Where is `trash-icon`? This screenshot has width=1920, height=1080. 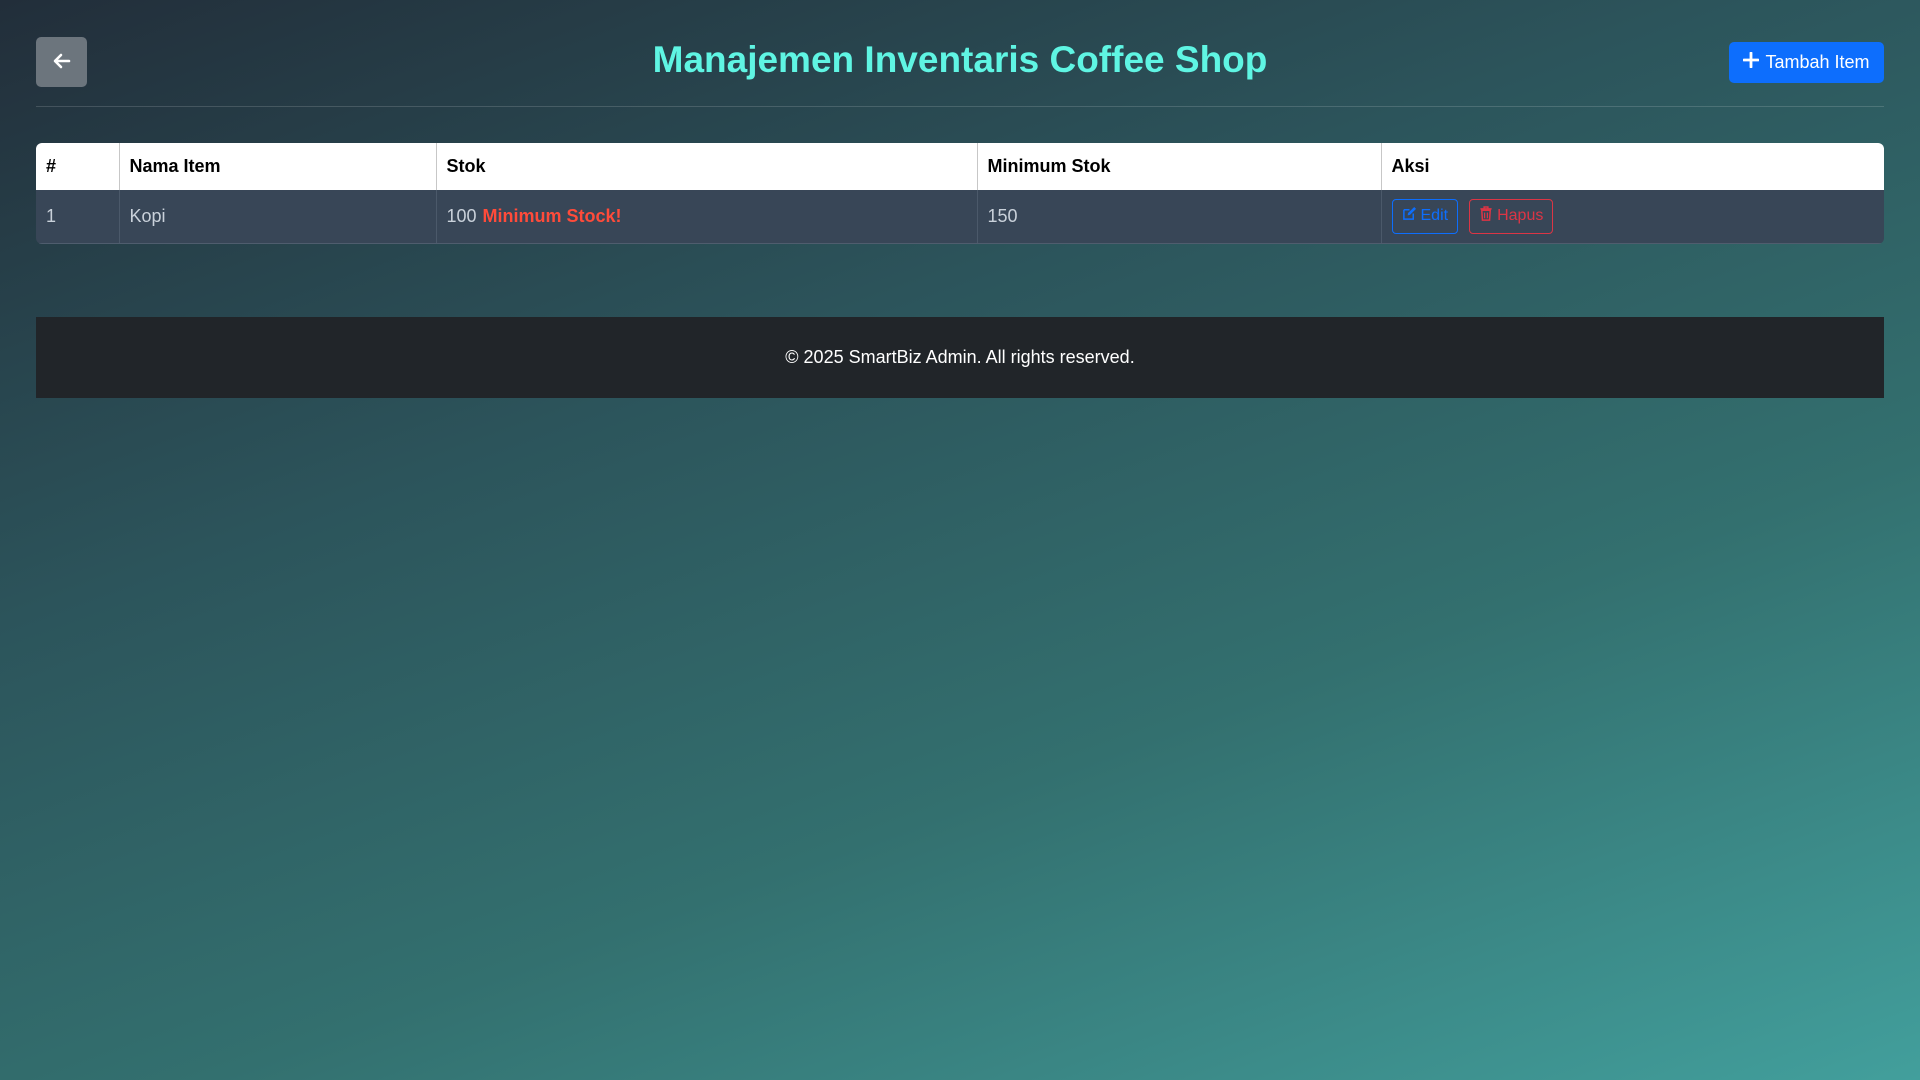 trash-icon is located at coordinates (1486, 216).